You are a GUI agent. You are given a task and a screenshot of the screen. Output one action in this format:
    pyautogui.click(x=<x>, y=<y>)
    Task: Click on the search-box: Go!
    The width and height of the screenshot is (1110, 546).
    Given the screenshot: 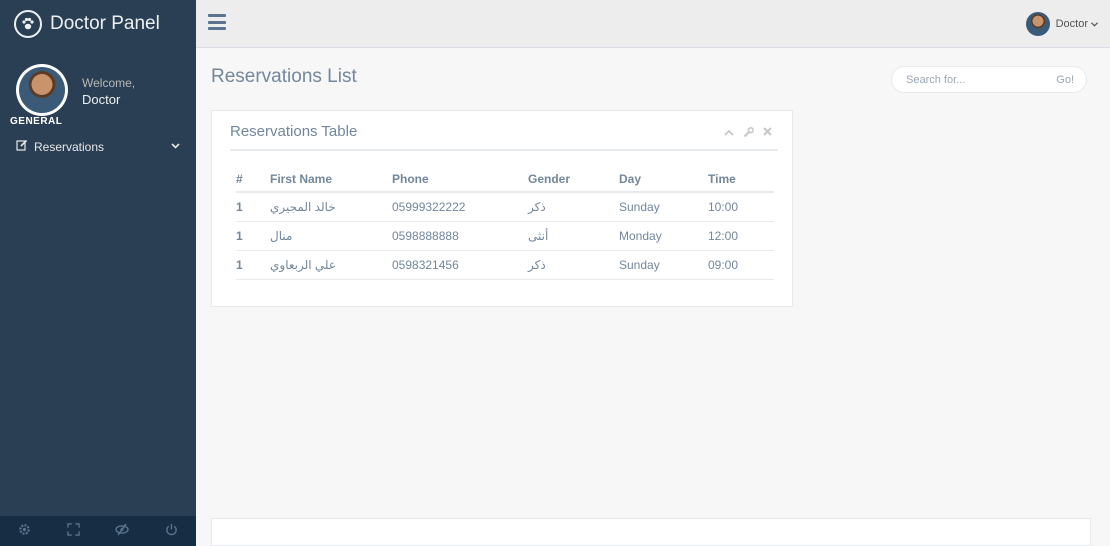 What is the action you would take?
    pyautogui.click(x=989, y=79)
    